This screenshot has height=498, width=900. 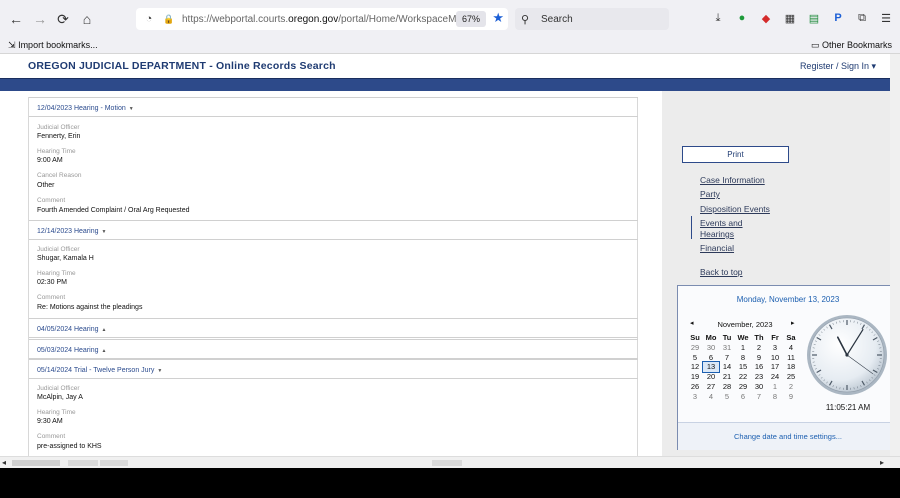 What do you see at coordinates (791, 367) in the screenshot?
I see `calendar-day: 18` at bounding box center [791, 367].